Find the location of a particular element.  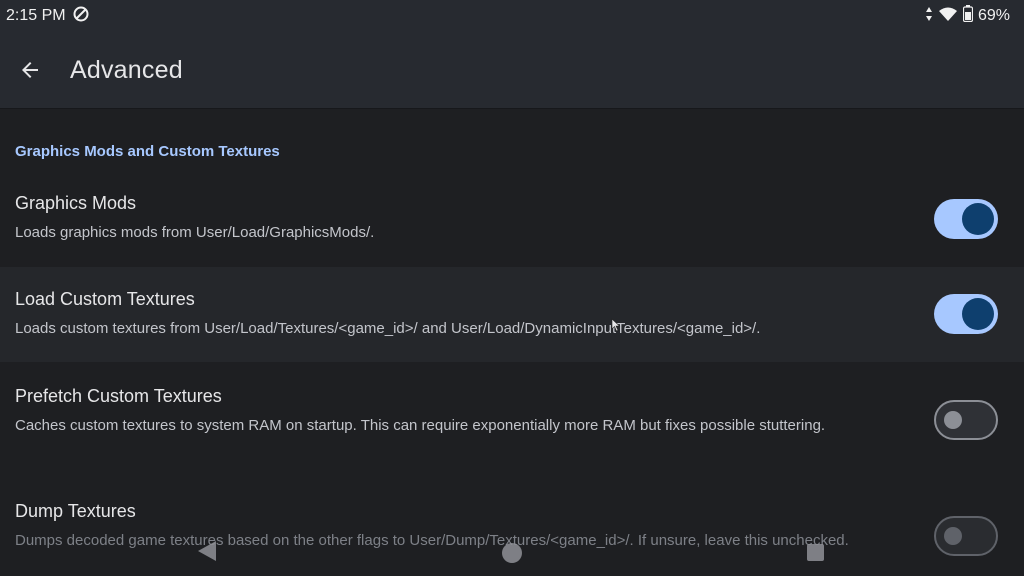

status-left: 2:15 PM is located at coordinates (48, 16).